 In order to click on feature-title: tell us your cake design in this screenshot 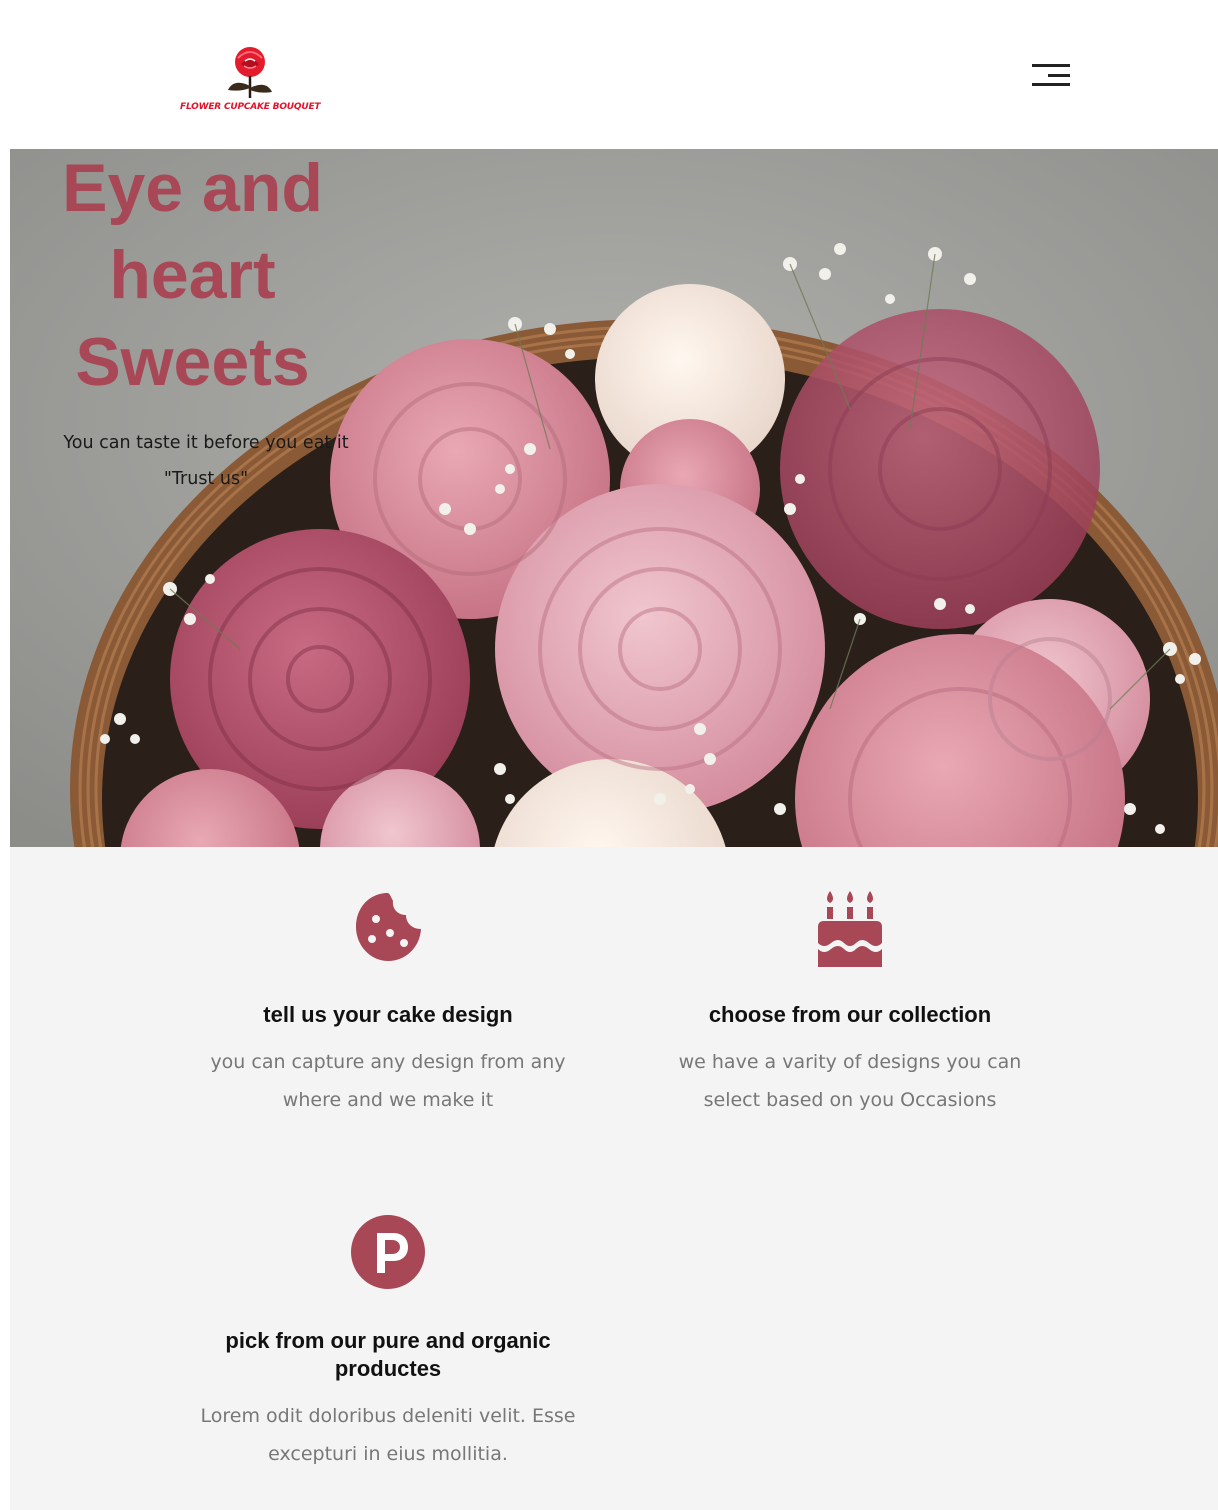, I will do `click(388, 1014)`.